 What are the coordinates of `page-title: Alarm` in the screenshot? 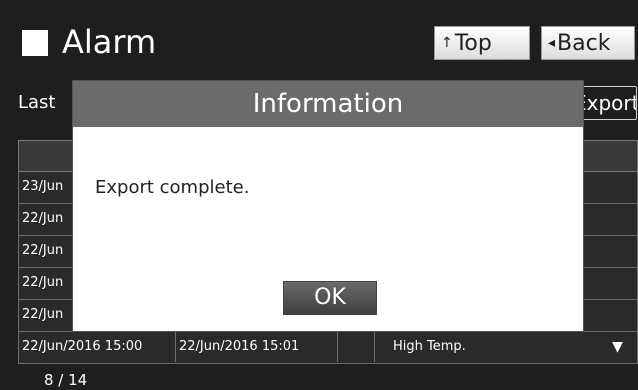 It's located at (109, 42).